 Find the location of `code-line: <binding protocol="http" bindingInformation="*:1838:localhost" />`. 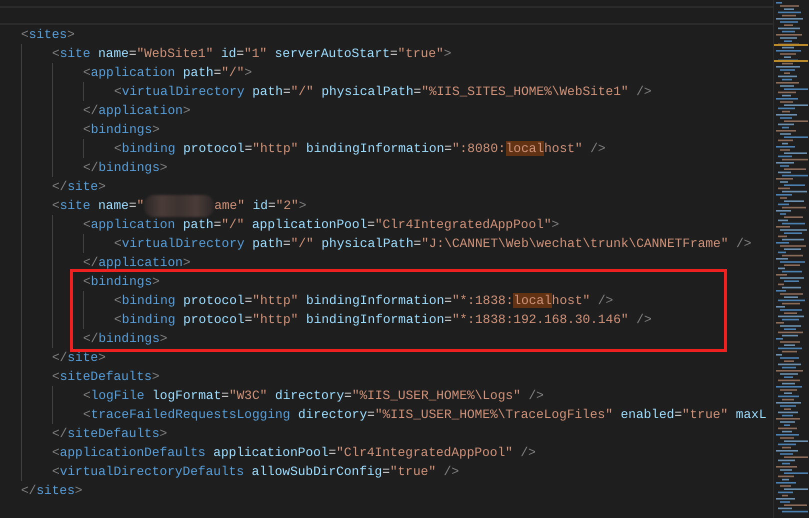

code-line: <binding protocol="http" bindingInformation="*:1838:localhost" /> is located at coordinates (364, 301).